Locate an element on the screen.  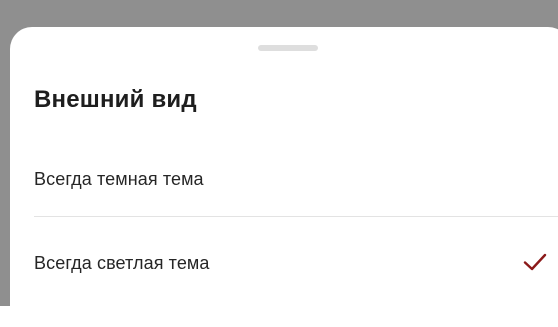
sheet-title: Внешний вид is located at coordinates (115, 99).